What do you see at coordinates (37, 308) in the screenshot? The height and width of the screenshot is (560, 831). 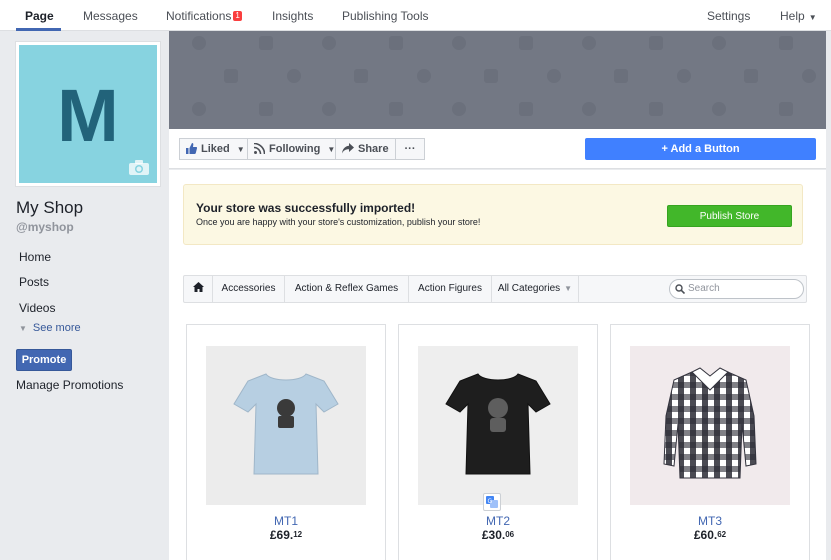 I see `sidebar-item-videos: Videos` at bounding box center [37, 308].